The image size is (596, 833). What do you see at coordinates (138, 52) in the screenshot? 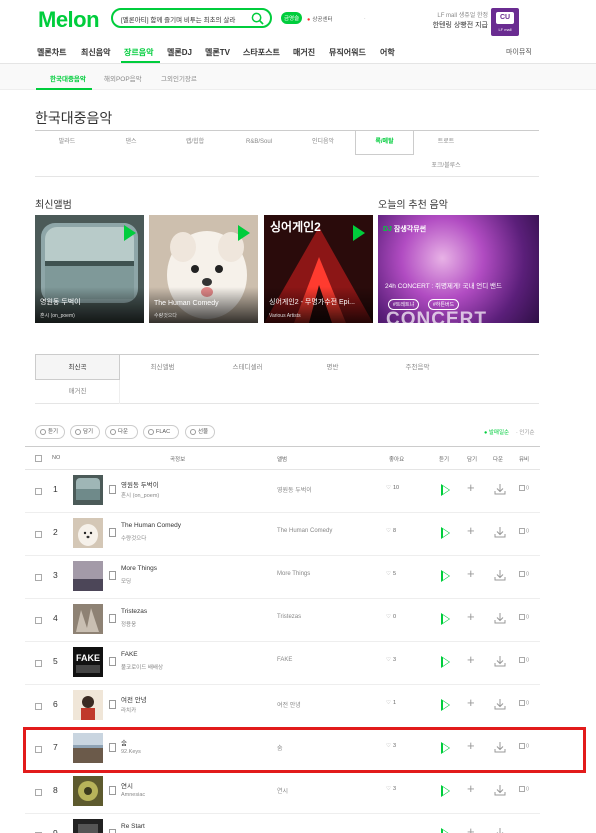
I see `nav-item-genre: 장르음악` at bounding box center [138, 52].